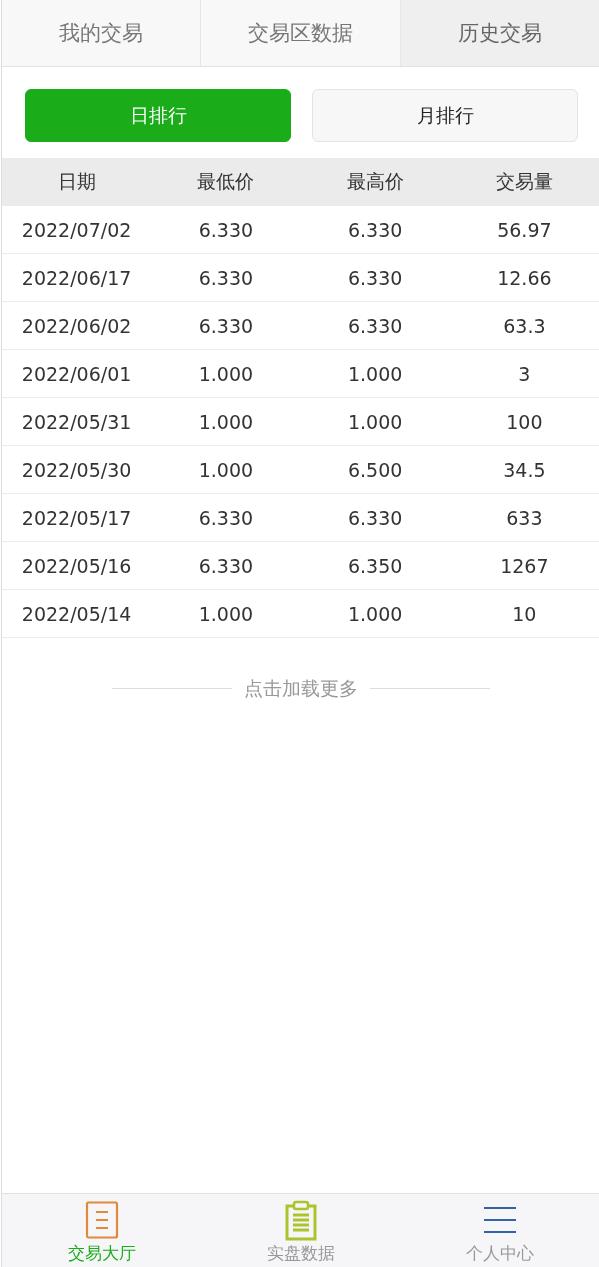  I want to click on nav-item: 个人中心, so click(499, 1230).